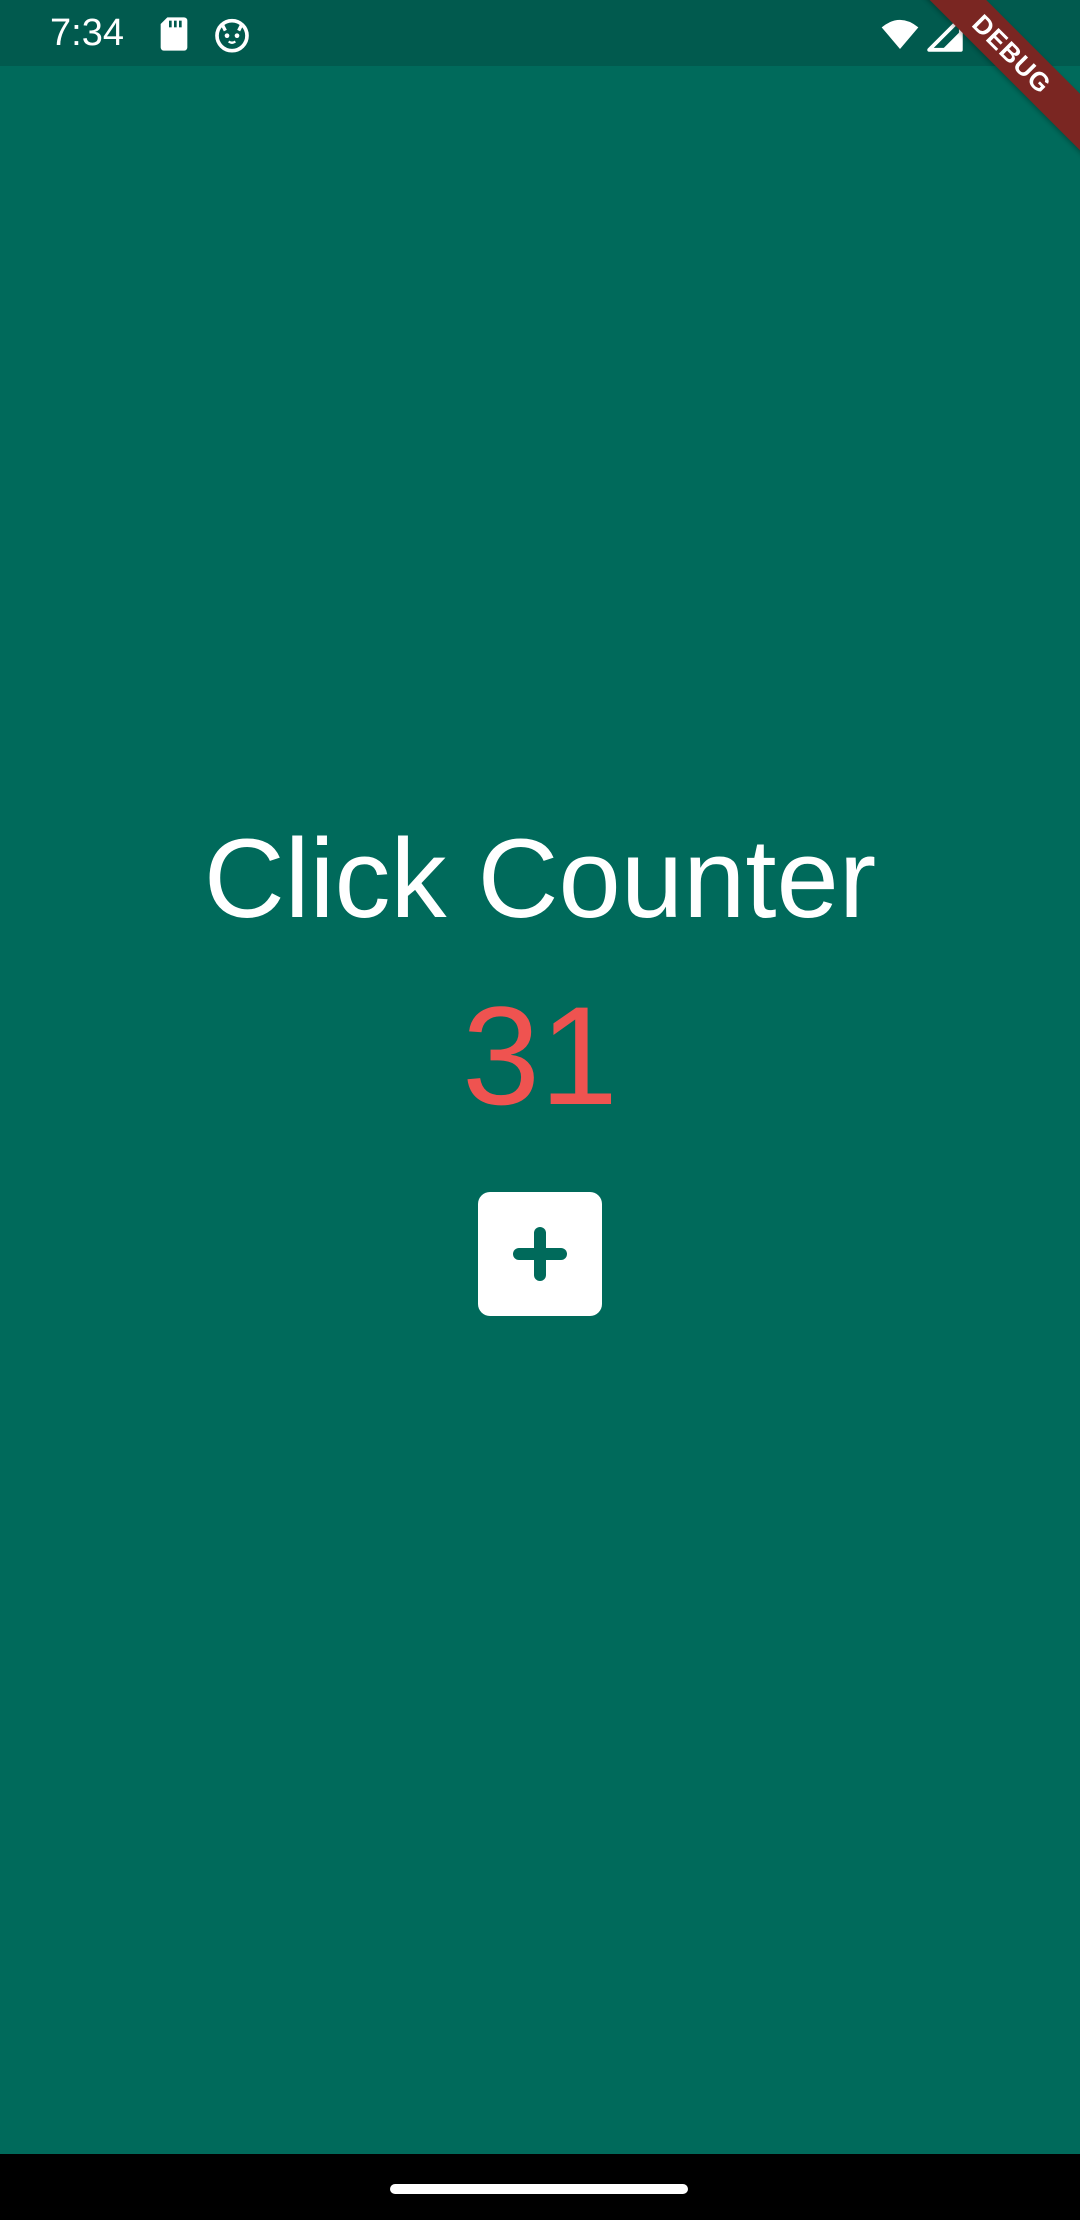 This screenshot has height=2220, width=1080. What do you see at coordinates (87, 33) in the screenshot?
I see `status-time: 7:34` at bounding box center [87, 33].